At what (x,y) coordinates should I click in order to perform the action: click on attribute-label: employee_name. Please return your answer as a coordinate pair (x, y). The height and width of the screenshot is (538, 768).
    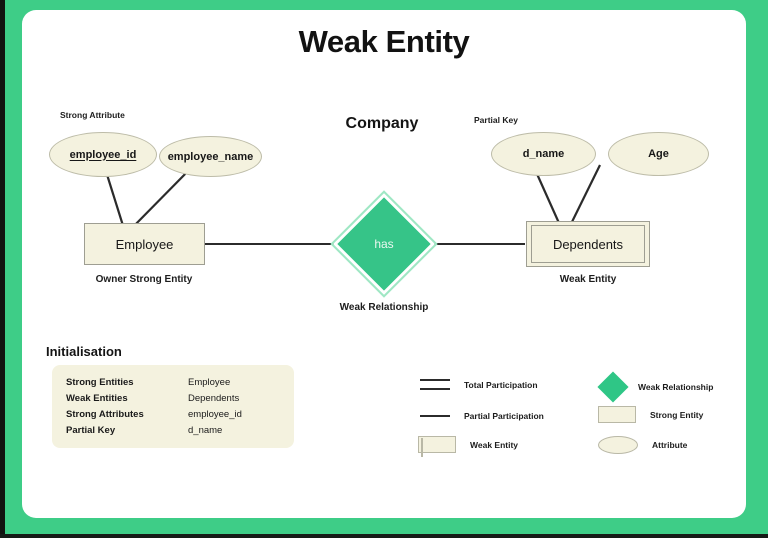
    Looking at the image, I should click on (210, 156).